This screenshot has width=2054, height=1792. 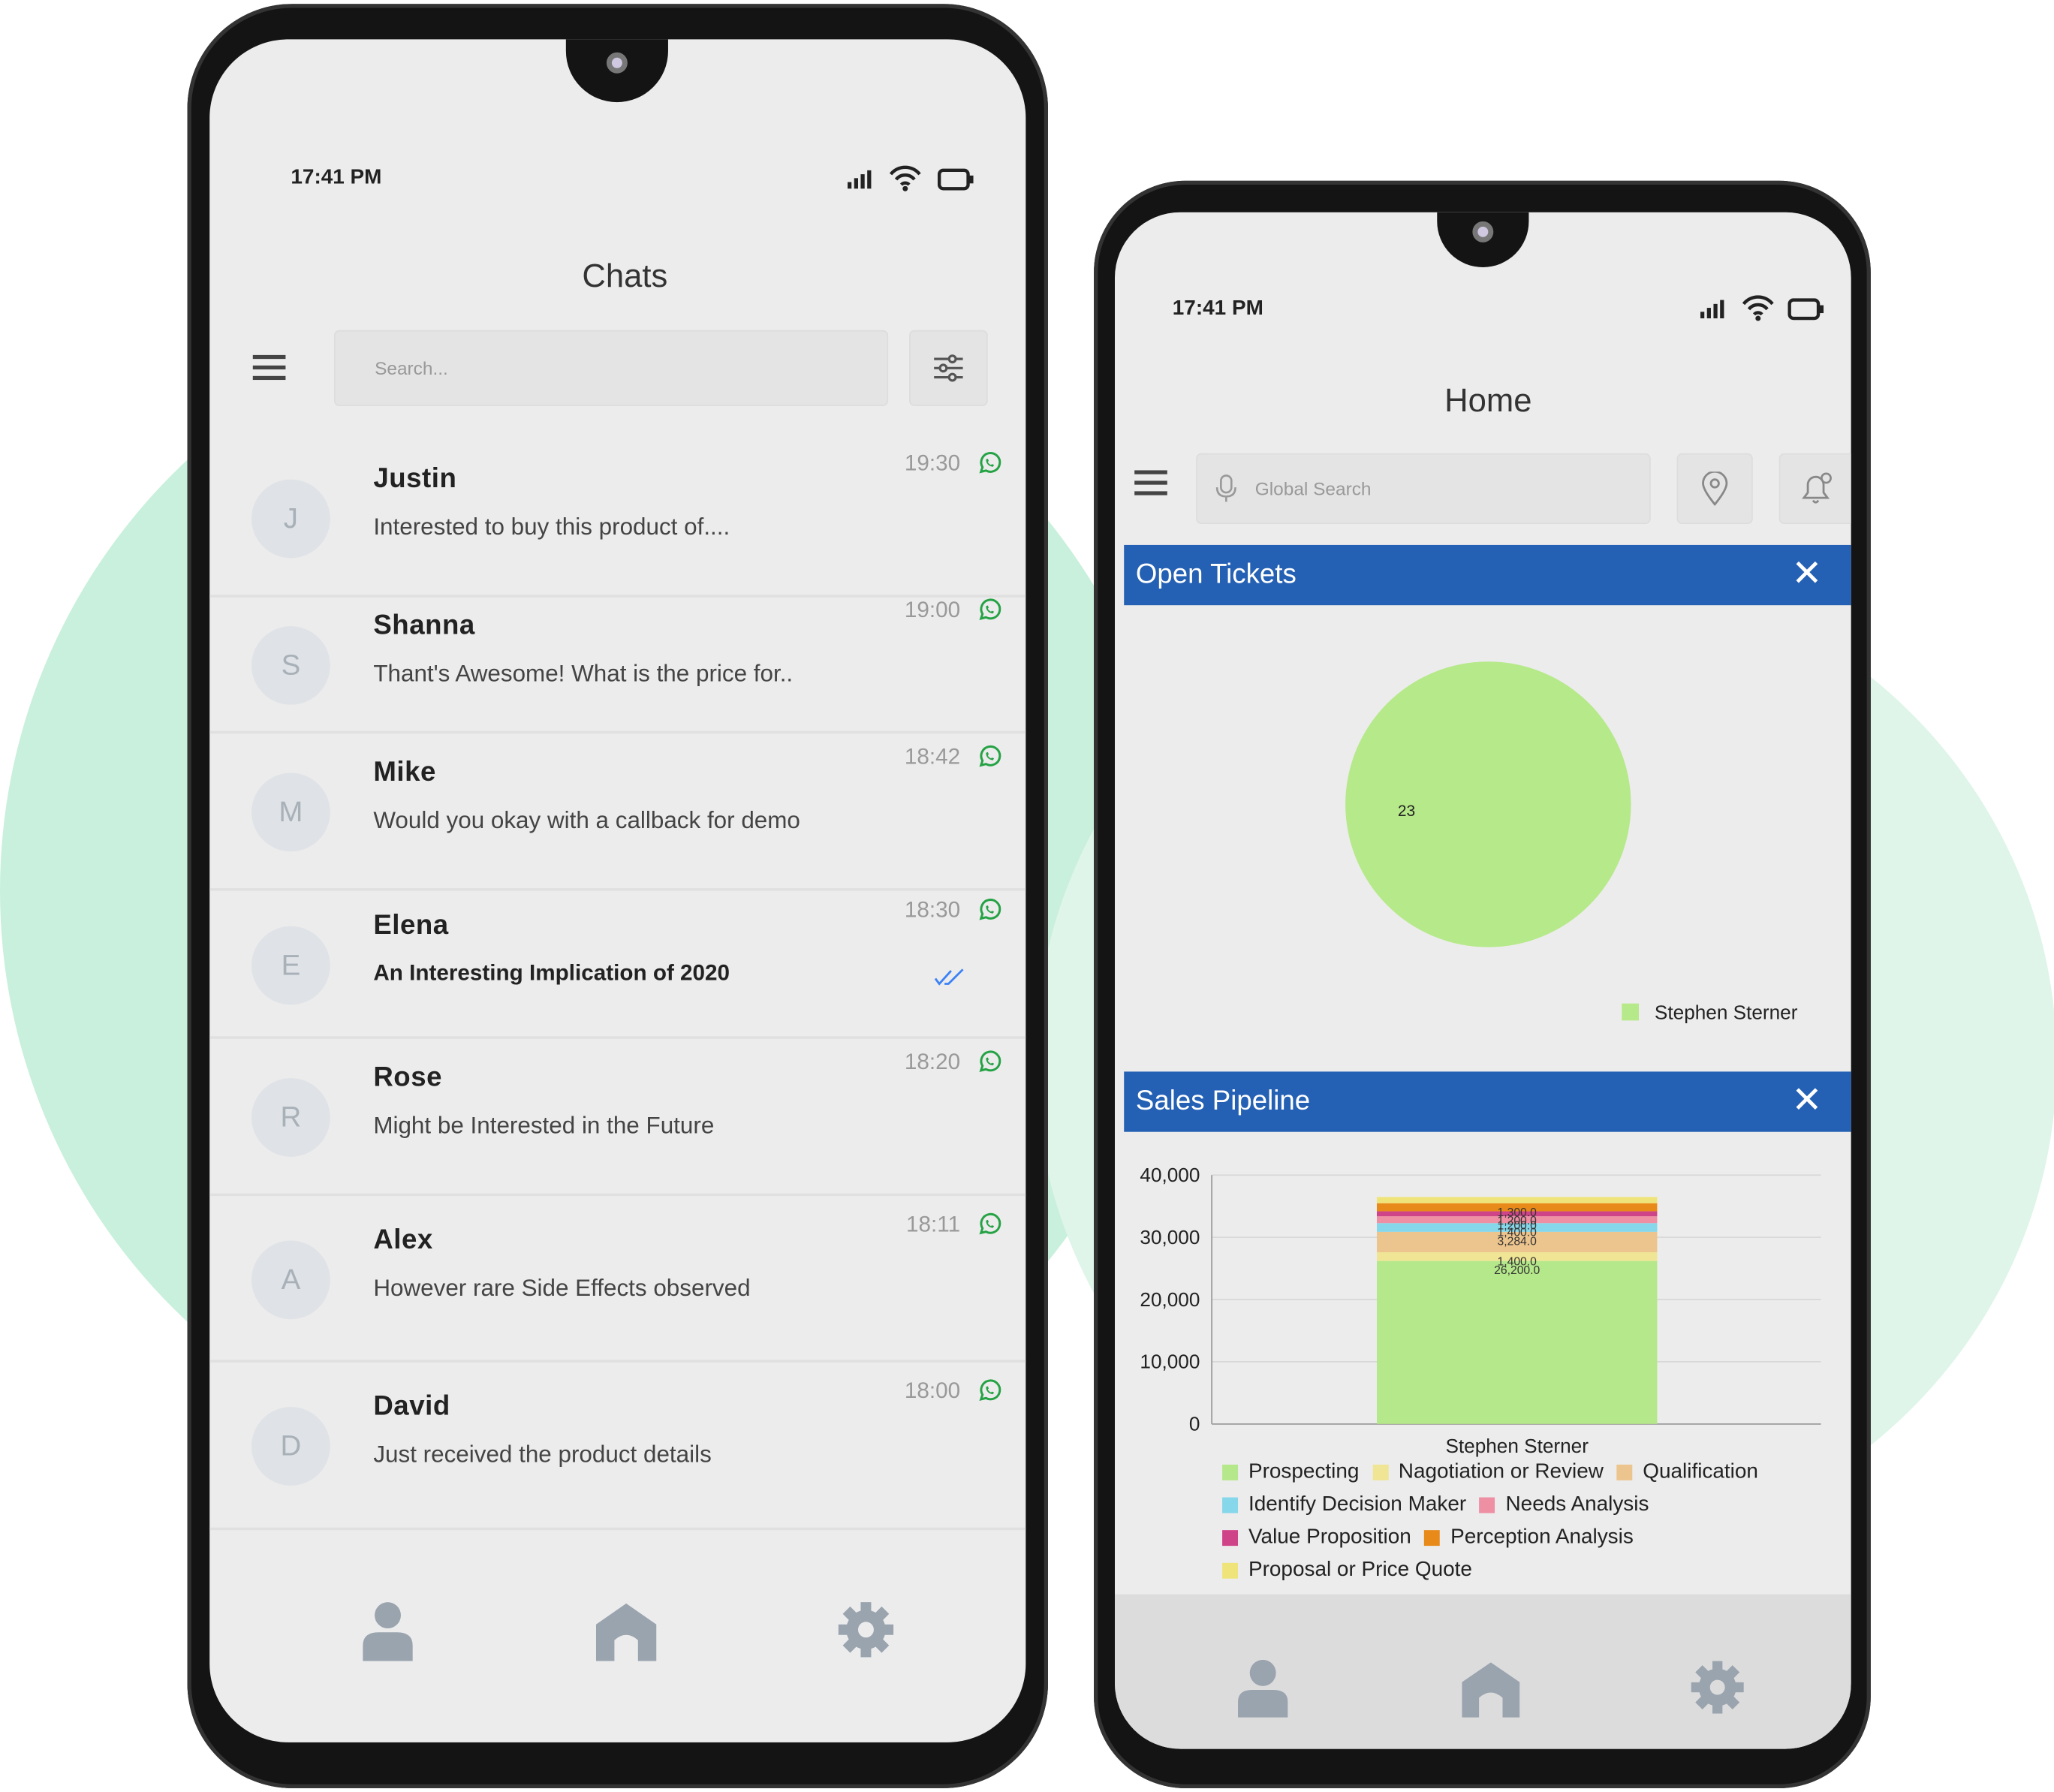 What do you see at coordinates (933, 909) in the screenshot?
I see `message-time: 18:30` at bounding box center [933, 909].